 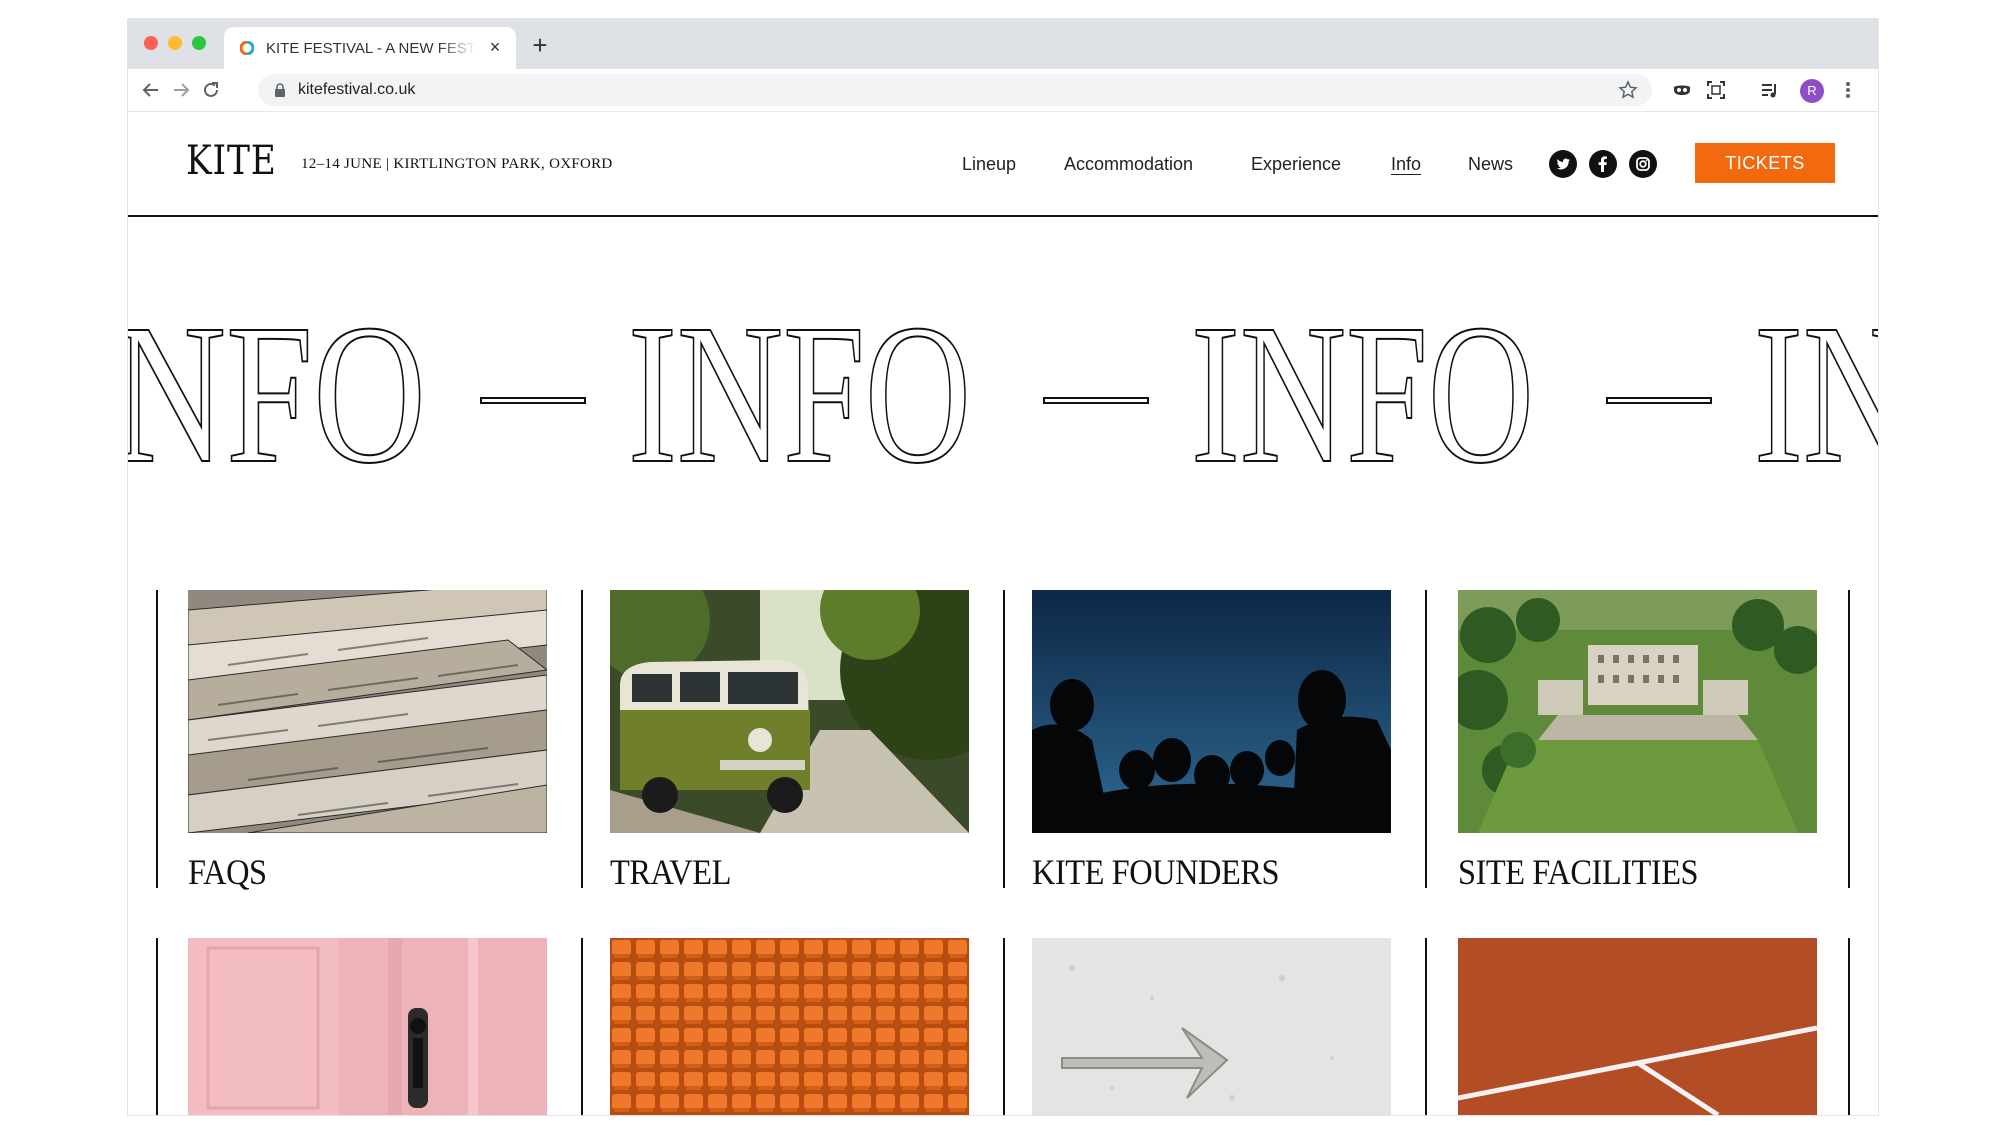 I want to click on facebook-icon, so click(x=1603, y=164).